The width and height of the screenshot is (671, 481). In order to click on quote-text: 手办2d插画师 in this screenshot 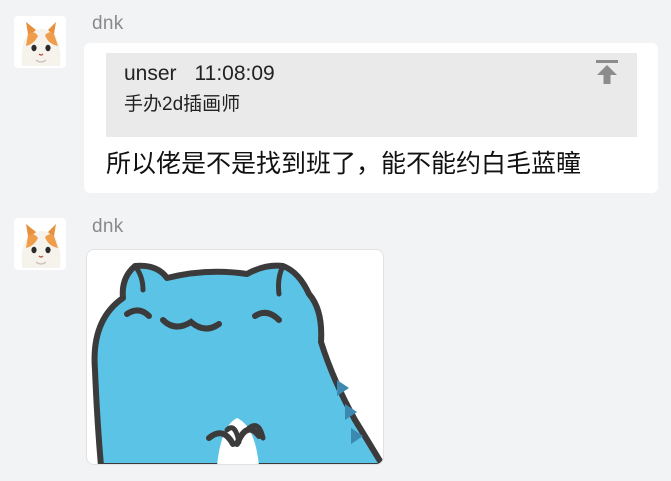, I will do `click(182, 104)`.